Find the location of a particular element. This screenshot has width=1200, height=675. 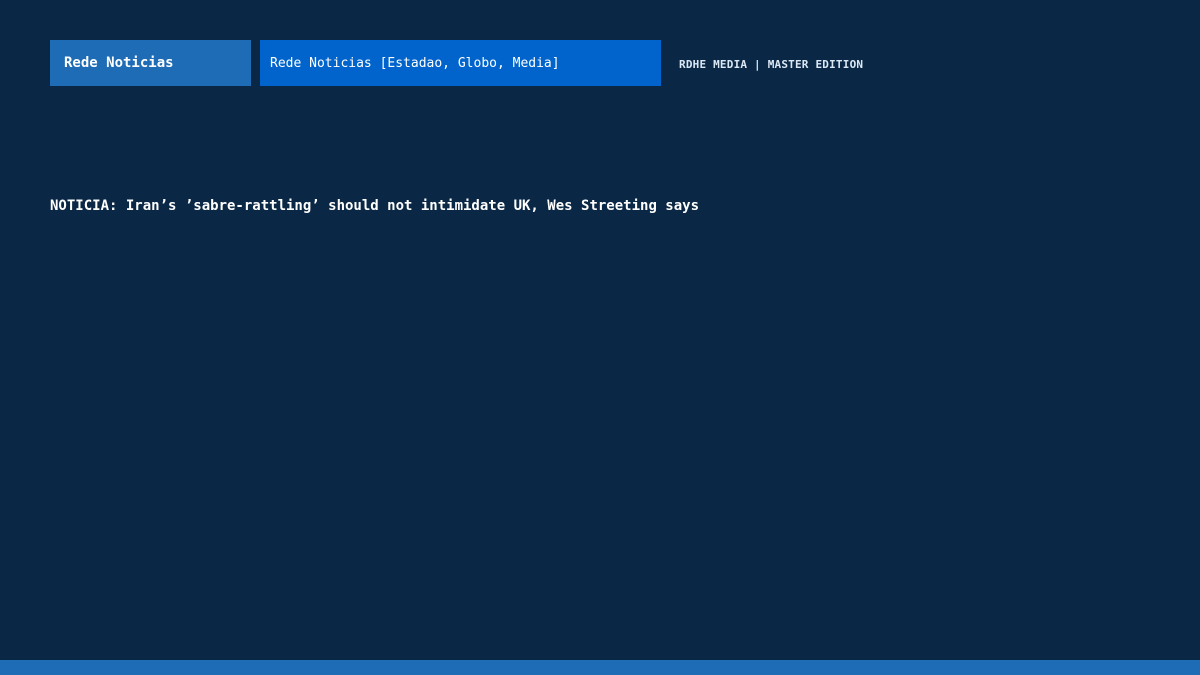

brand-tab: Rede Noticias is located at coordinates (150, 63).